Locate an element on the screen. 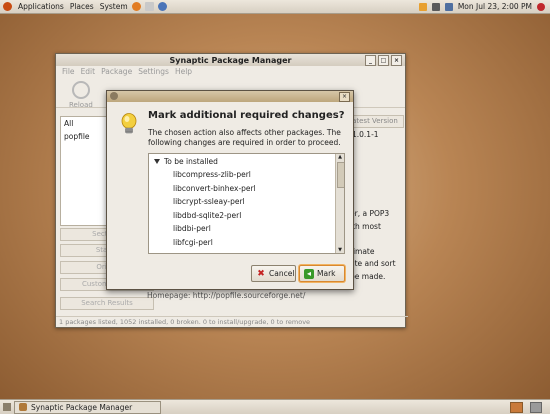 The width and height of the screenshot is (550, 414). mail-icon is located at coordinates (149, 6).